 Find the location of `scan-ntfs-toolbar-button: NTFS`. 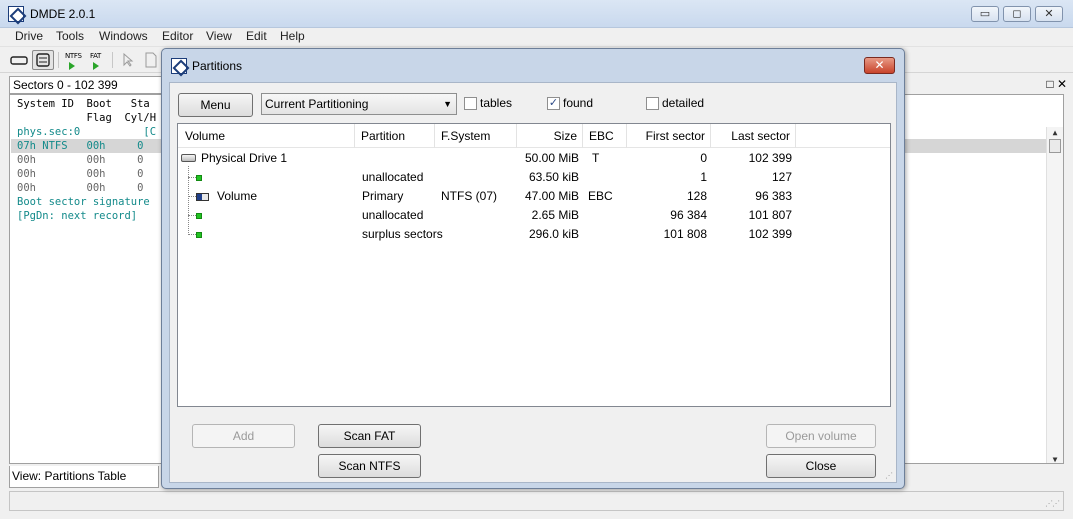

scan-ntfs-toolbar-button: NTFS is located at coordinates (73, 60).